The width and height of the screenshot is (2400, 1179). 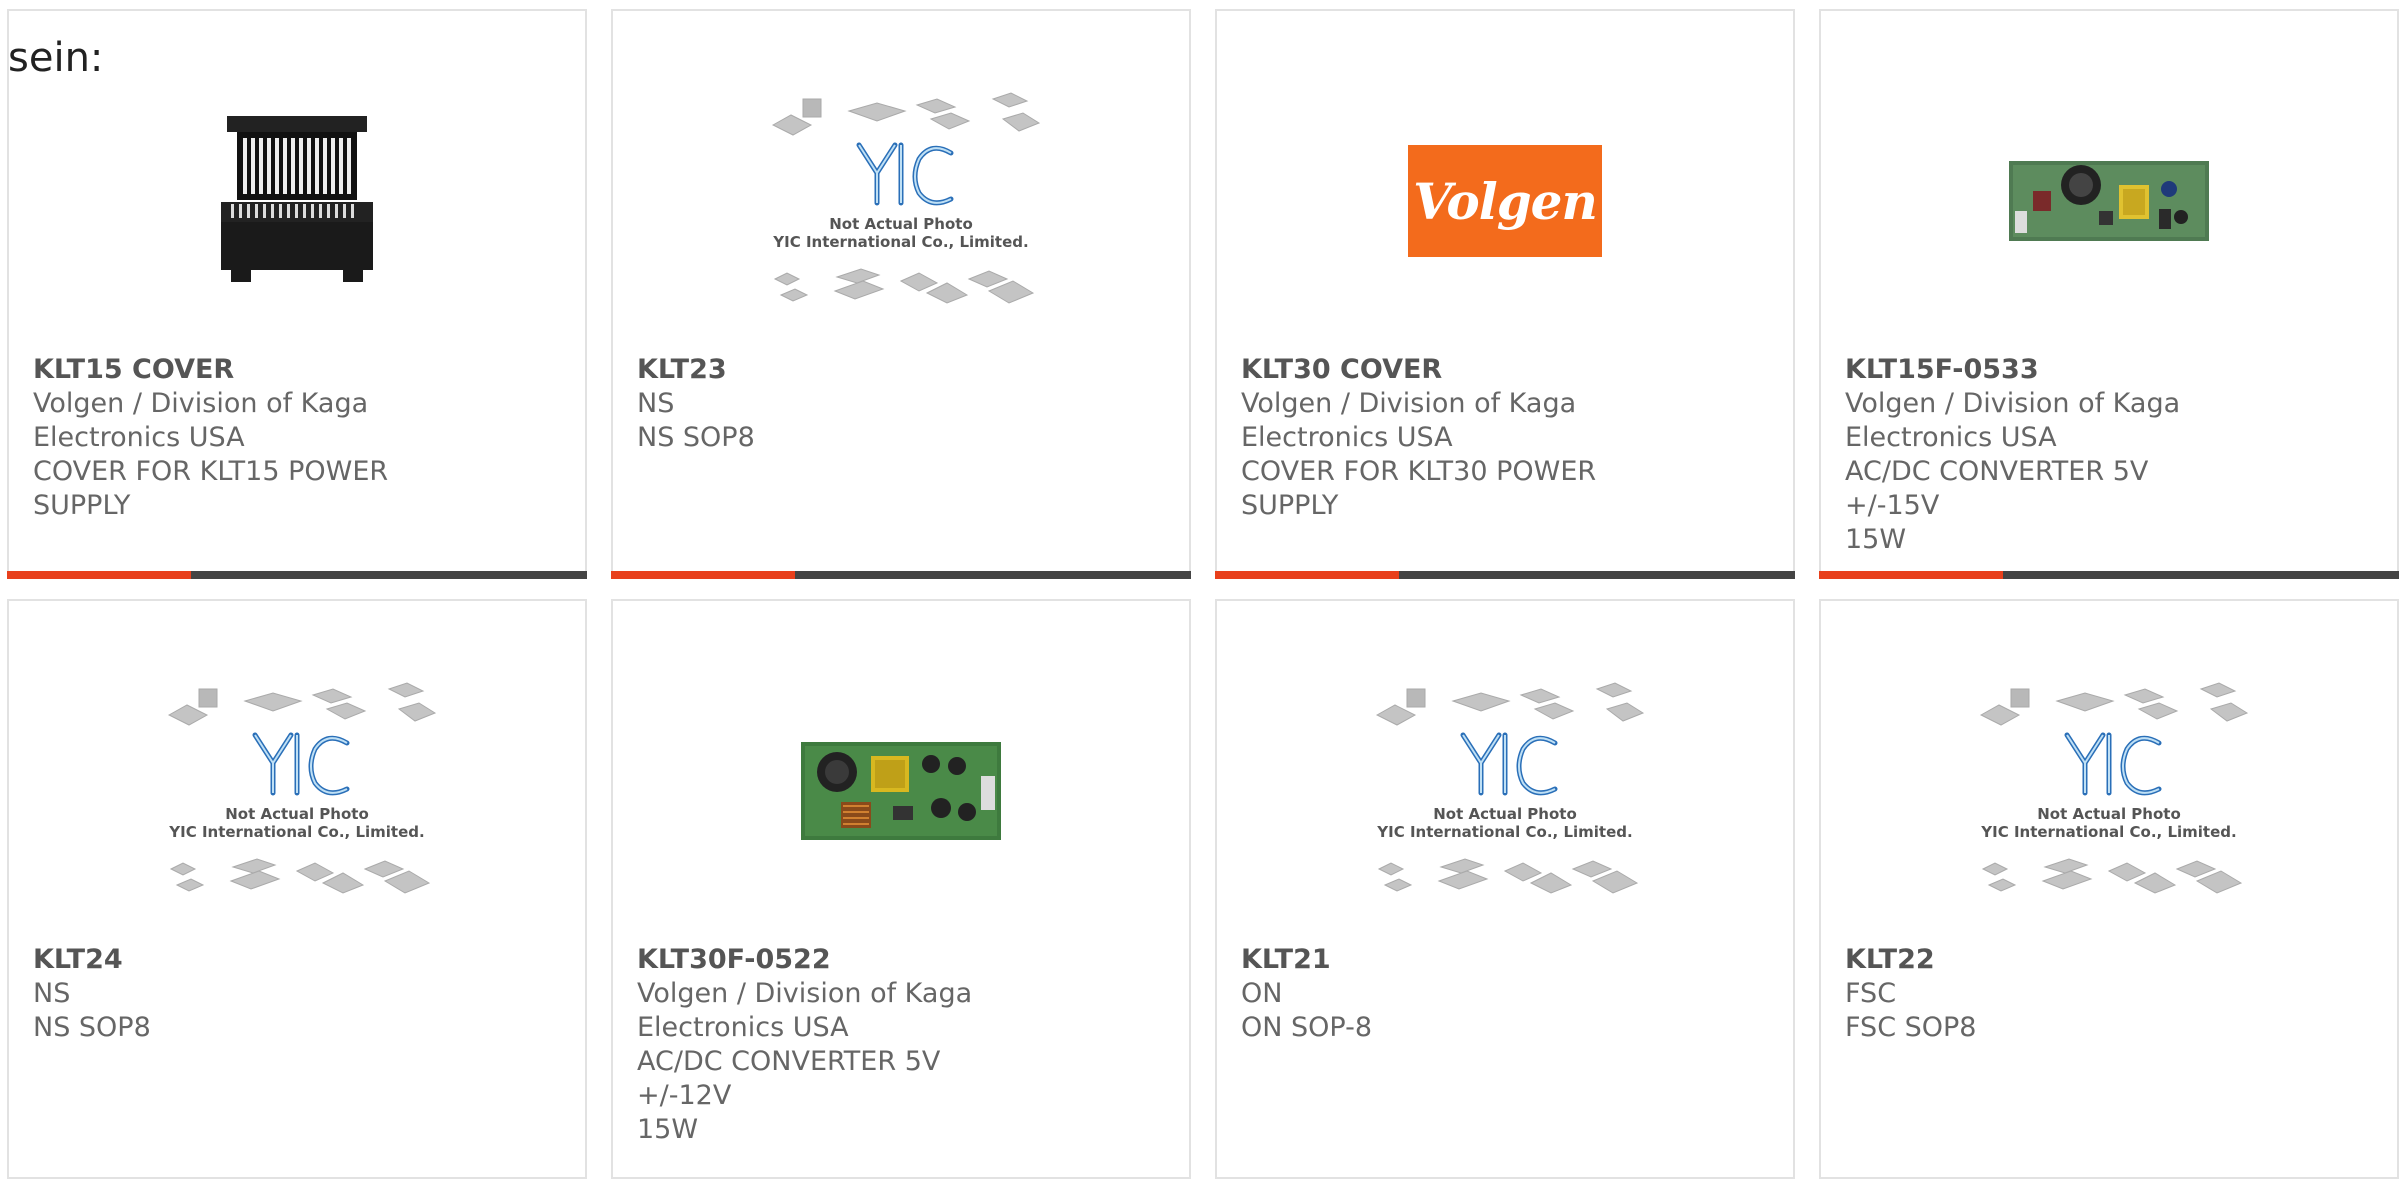 What do you see at coordinates (56, 58) in the screenshot?
I see `lead-text: sein:` at bounding box center [56, 58].